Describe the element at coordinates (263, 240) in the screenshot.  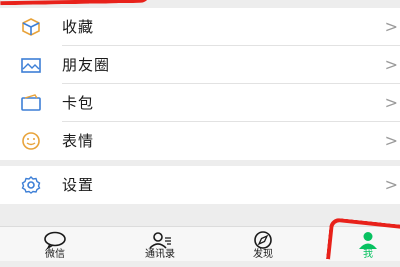
I see `compass-icon` at that location.